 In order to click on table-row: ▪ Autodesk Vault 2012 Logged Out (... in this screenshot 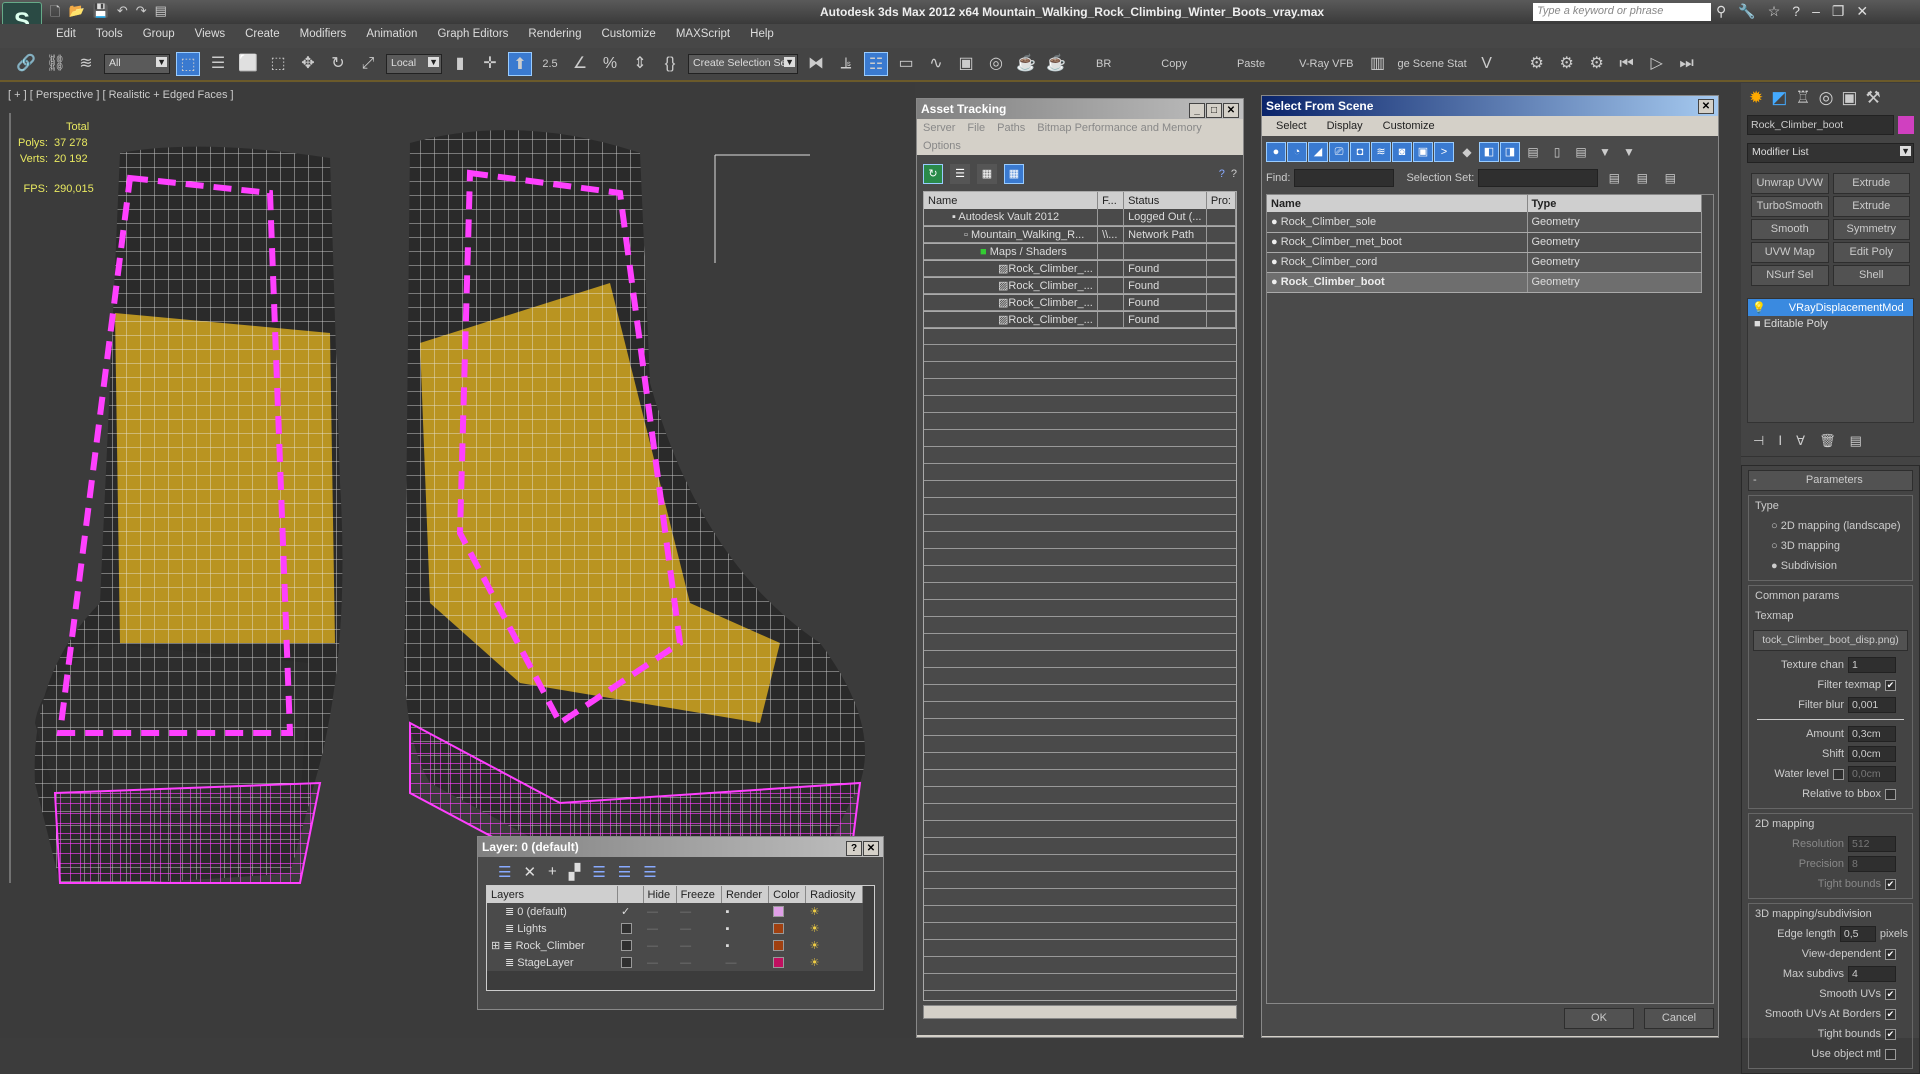, I will do `click(1080, 218)`.